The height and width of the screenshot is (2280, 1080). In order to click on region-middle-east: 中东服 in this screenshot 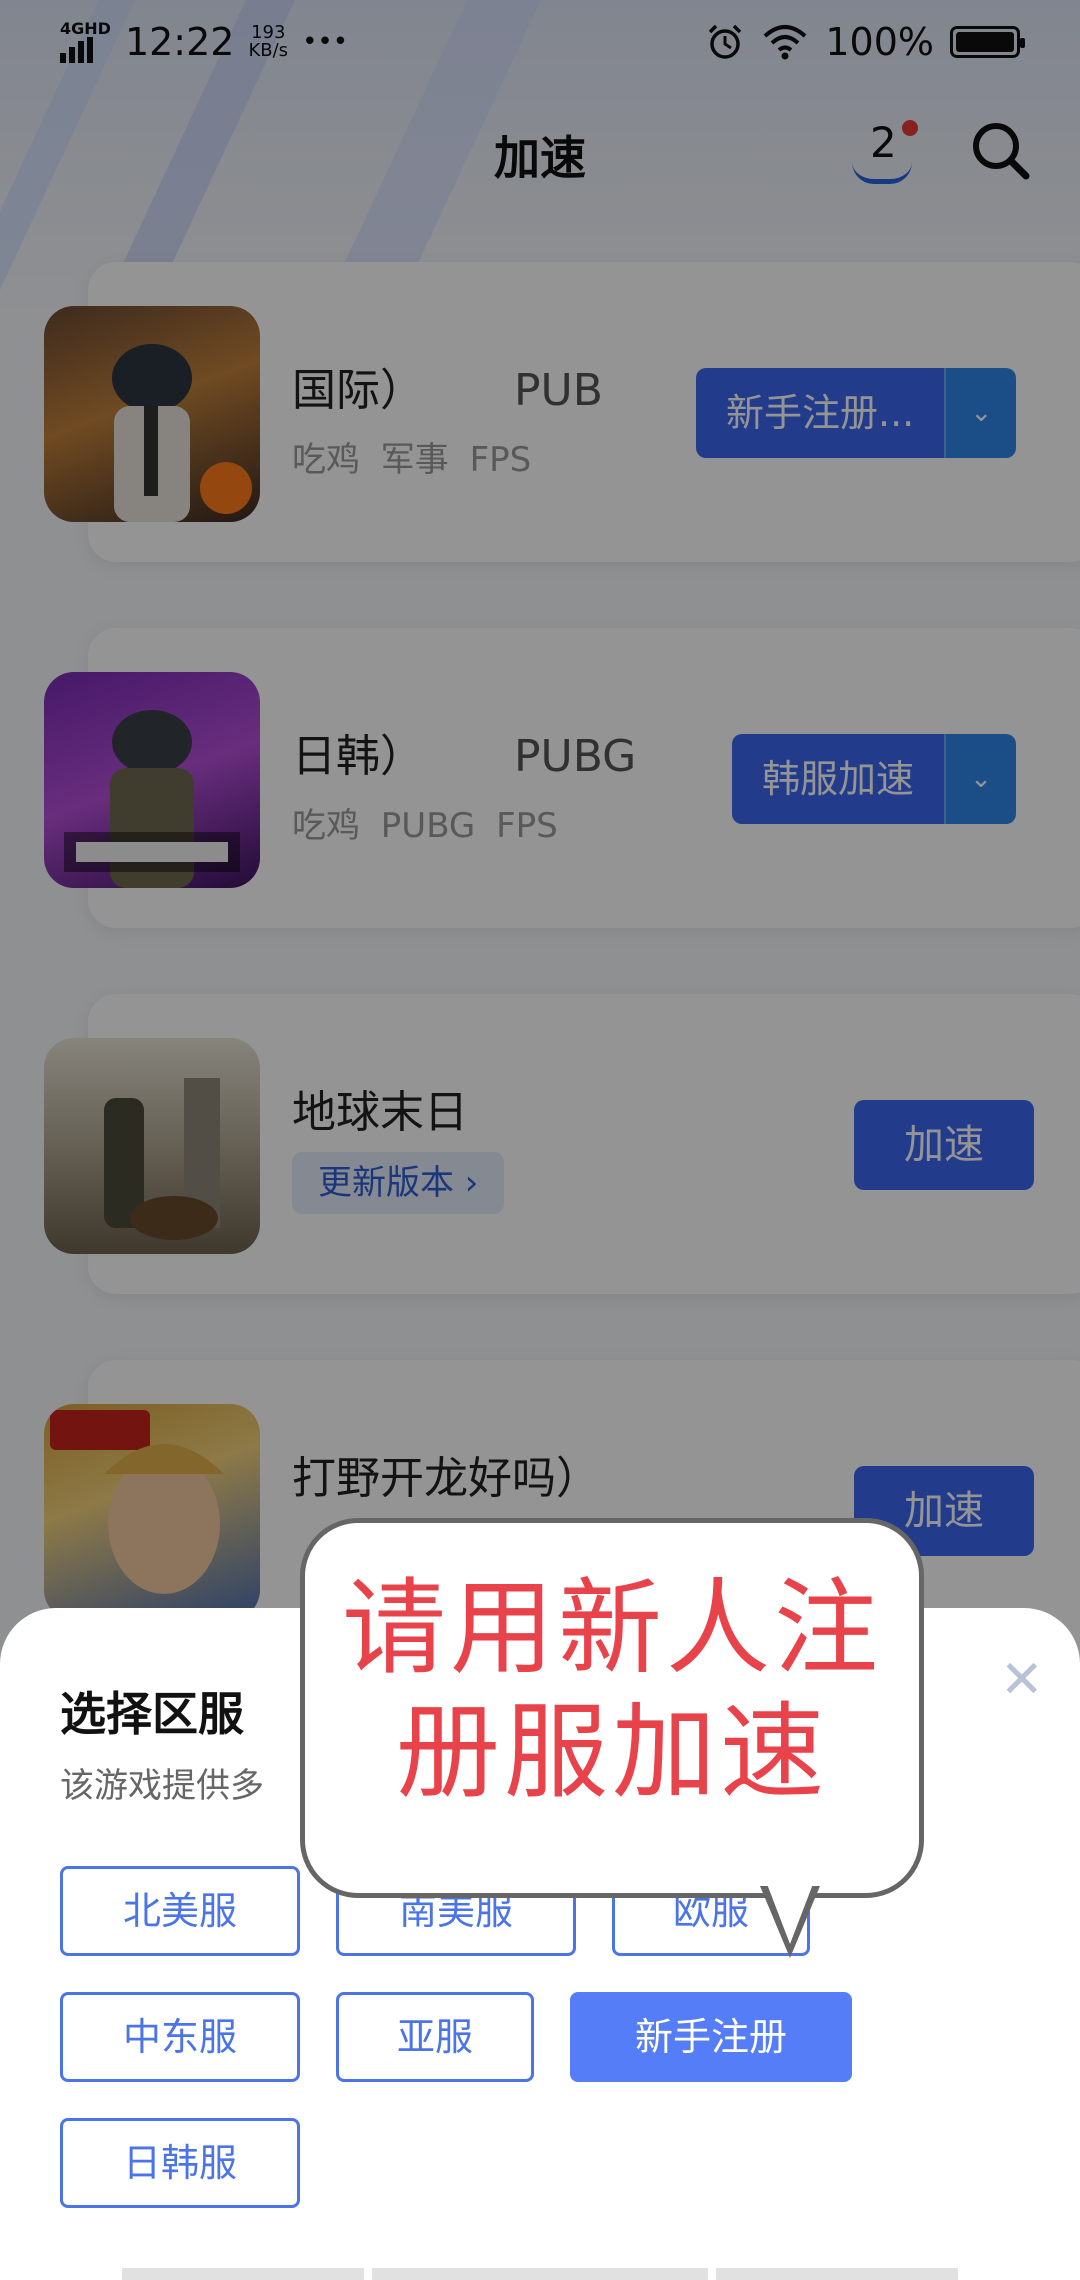, I will do `click(180, 2037)`.